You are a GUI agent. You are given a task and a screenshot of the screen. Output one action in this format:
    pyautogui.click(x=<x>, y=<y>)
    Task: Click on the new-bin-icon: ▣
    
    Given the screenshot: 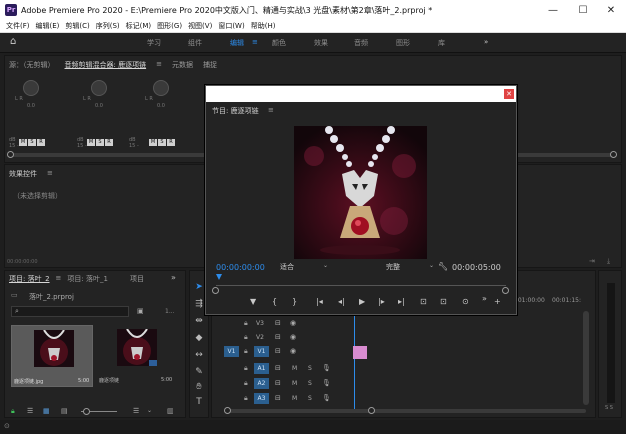 What is the action you would take?
    pyautogui.click(x=140, y=311)
    